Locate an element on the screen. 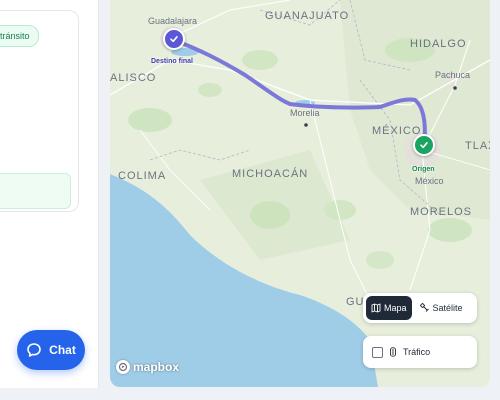  city-label-pachuca: Pachuca is located at coordinates (453, 75).